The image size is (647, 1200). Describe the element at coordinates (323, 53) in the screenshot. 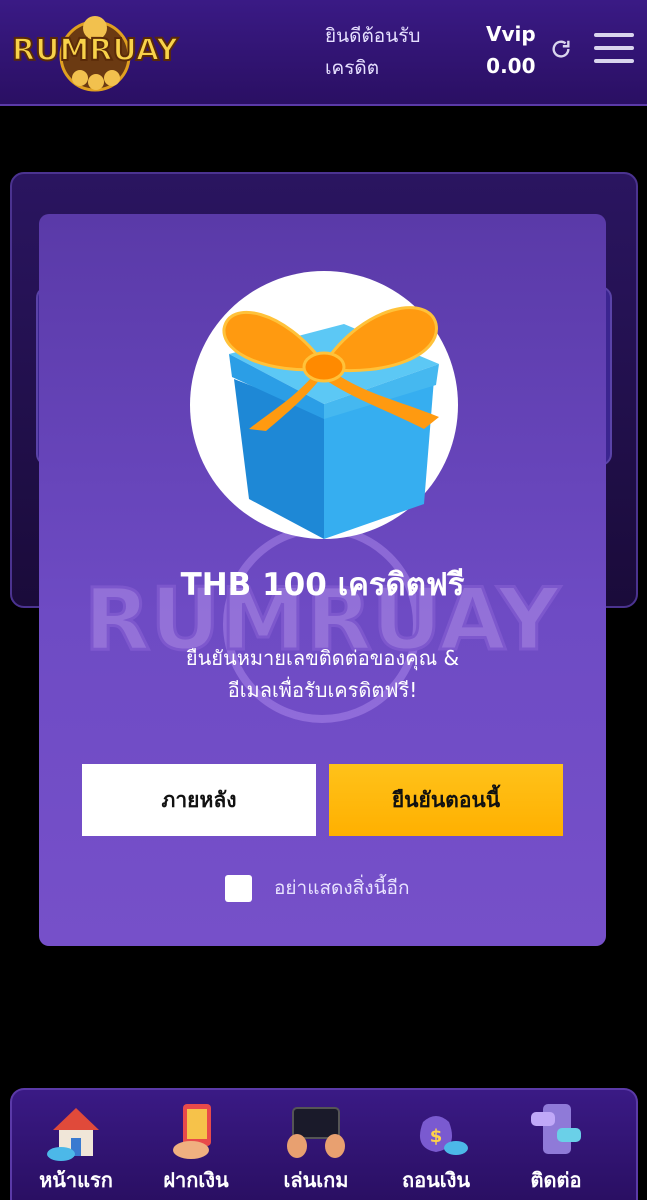

I see `top-header: RUMRUAY ยินดีต้อนรับ เครดิต Vvip 0.00` at that location.